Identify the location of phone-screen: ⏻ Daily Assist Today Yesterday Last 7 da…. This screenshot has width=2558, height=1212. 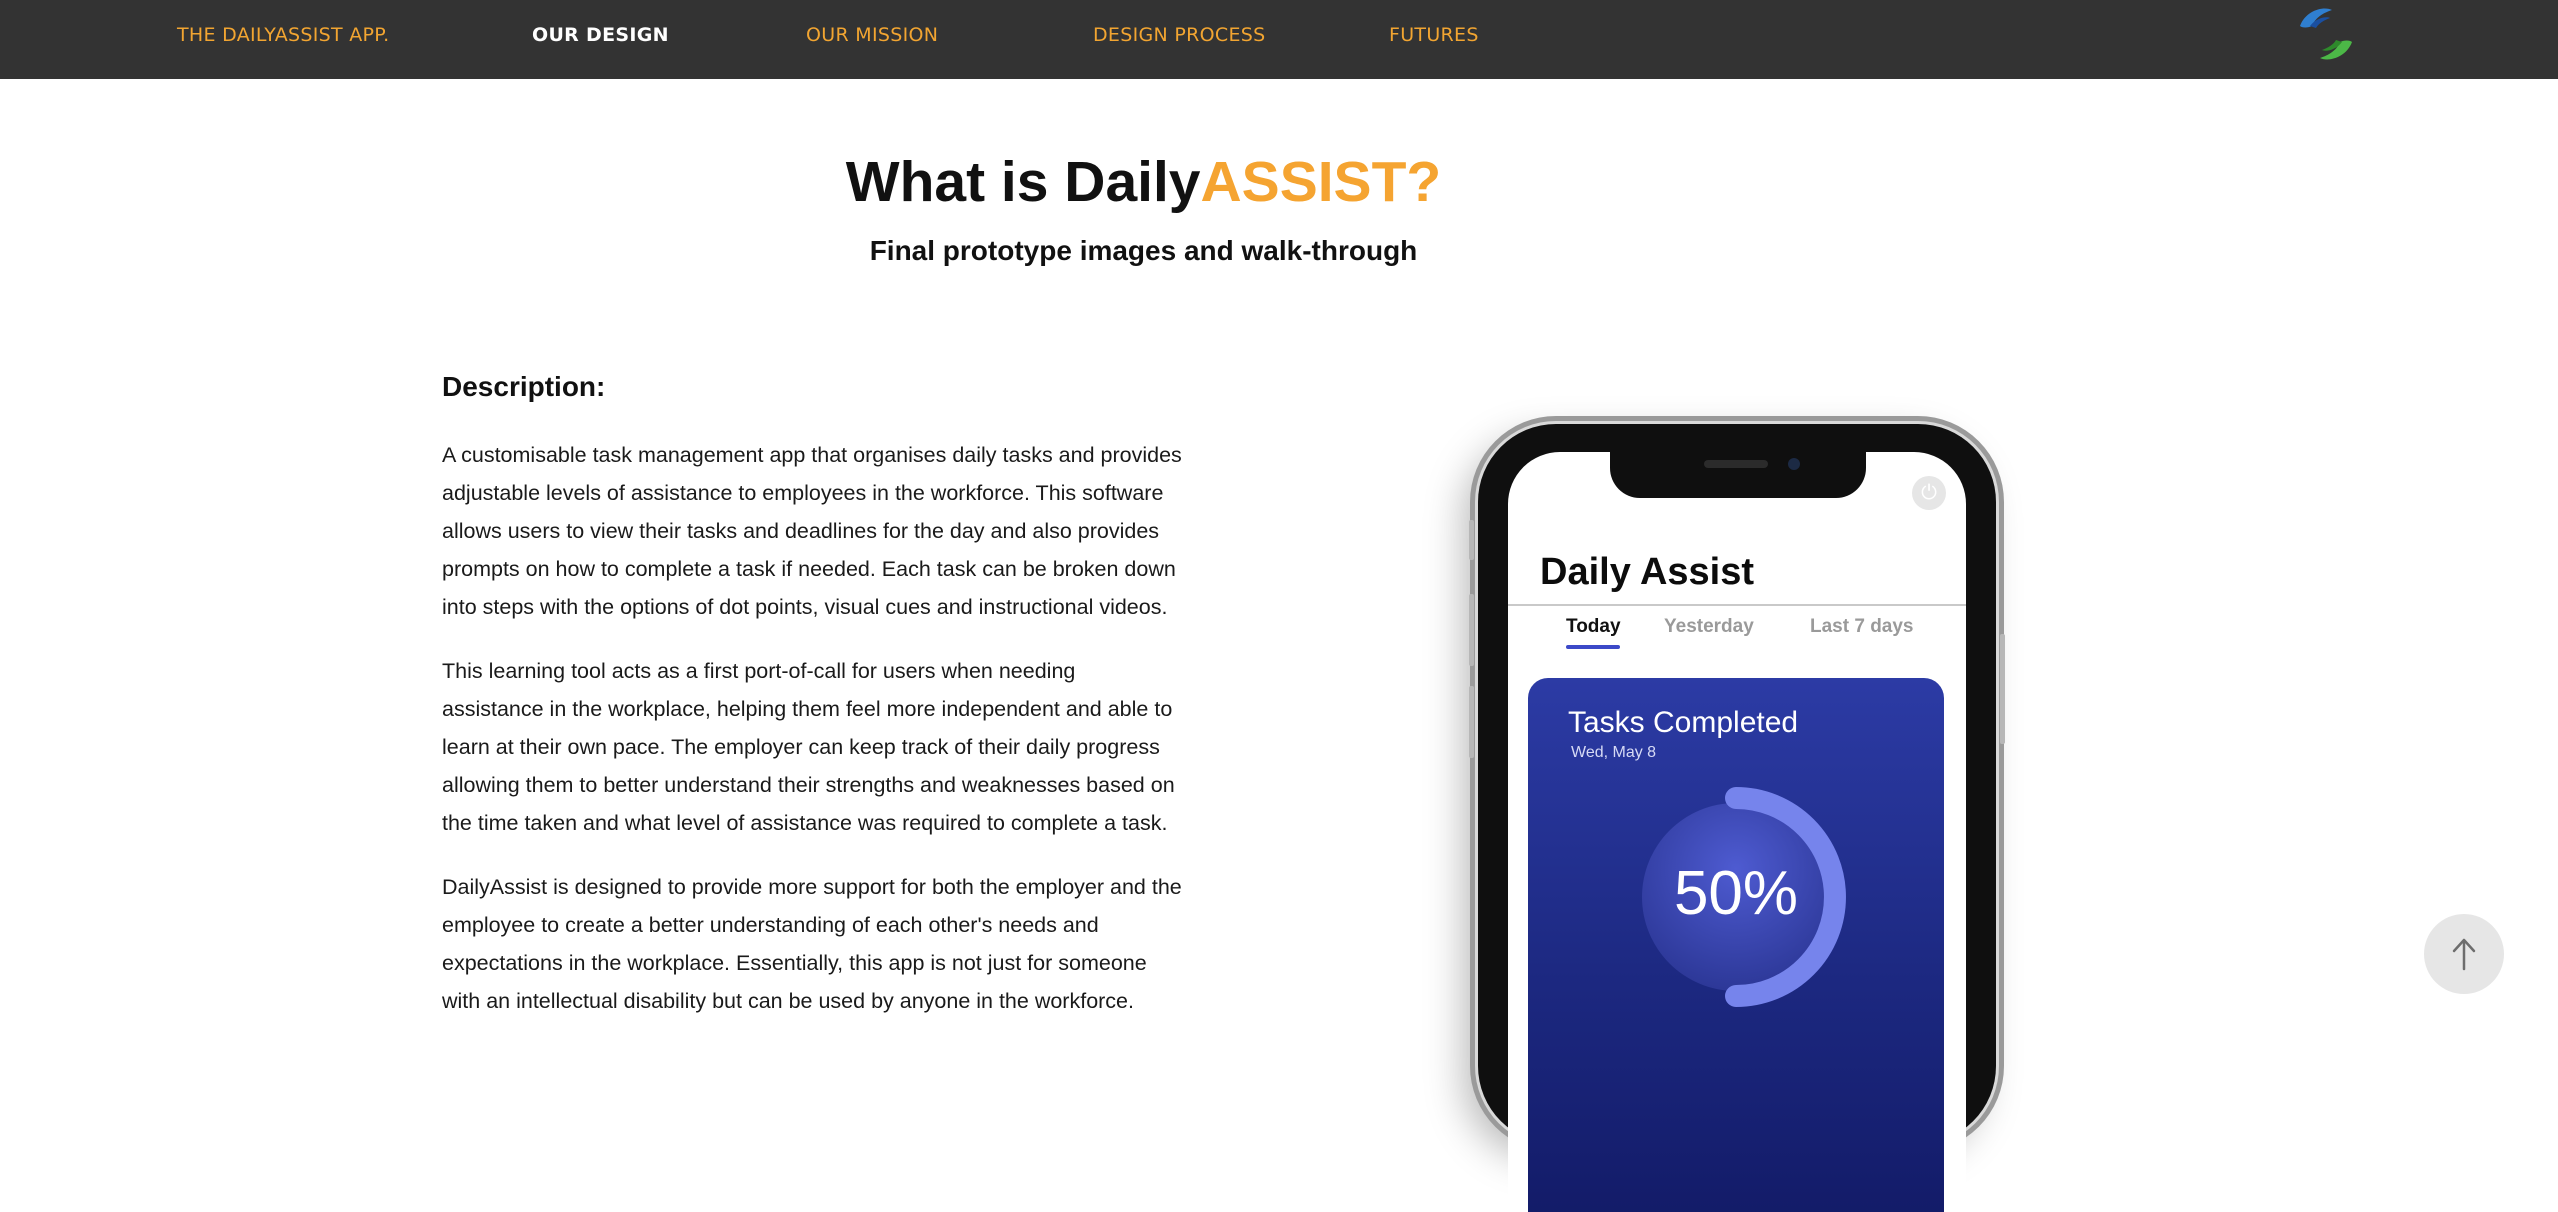
(1737, 832).